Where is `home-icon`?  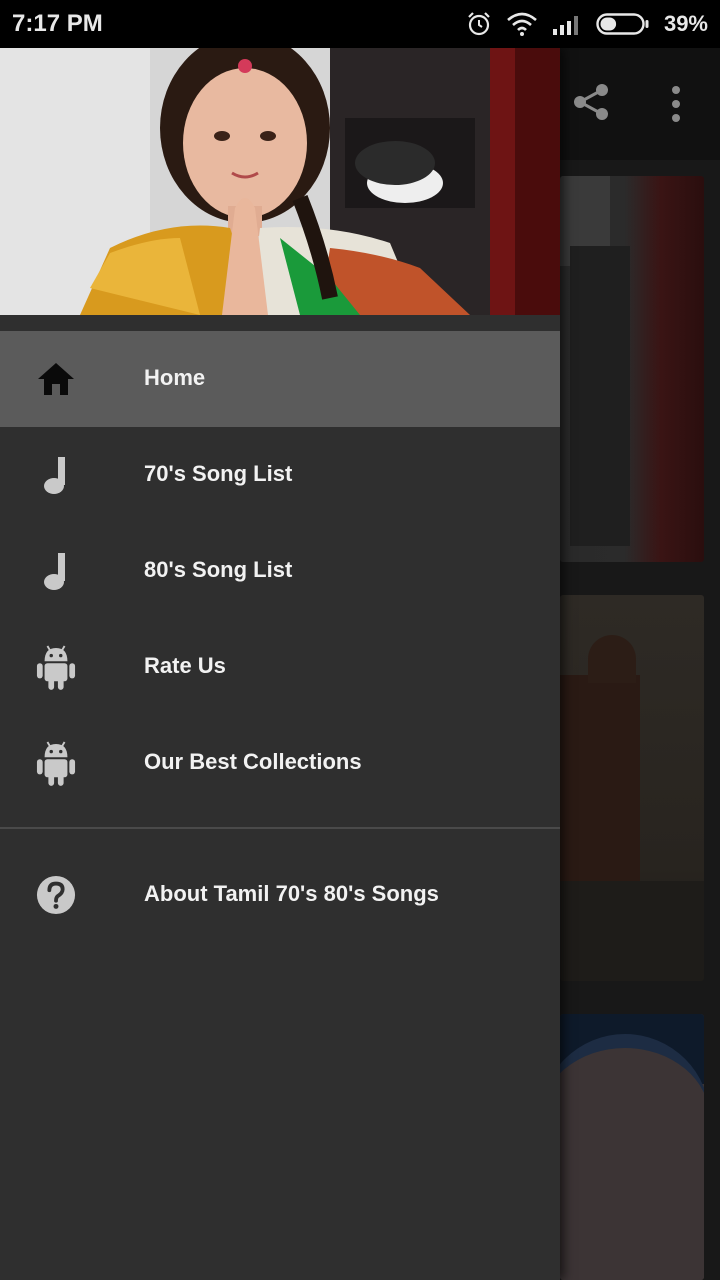 home-icon is located at coordinates (56, 379).